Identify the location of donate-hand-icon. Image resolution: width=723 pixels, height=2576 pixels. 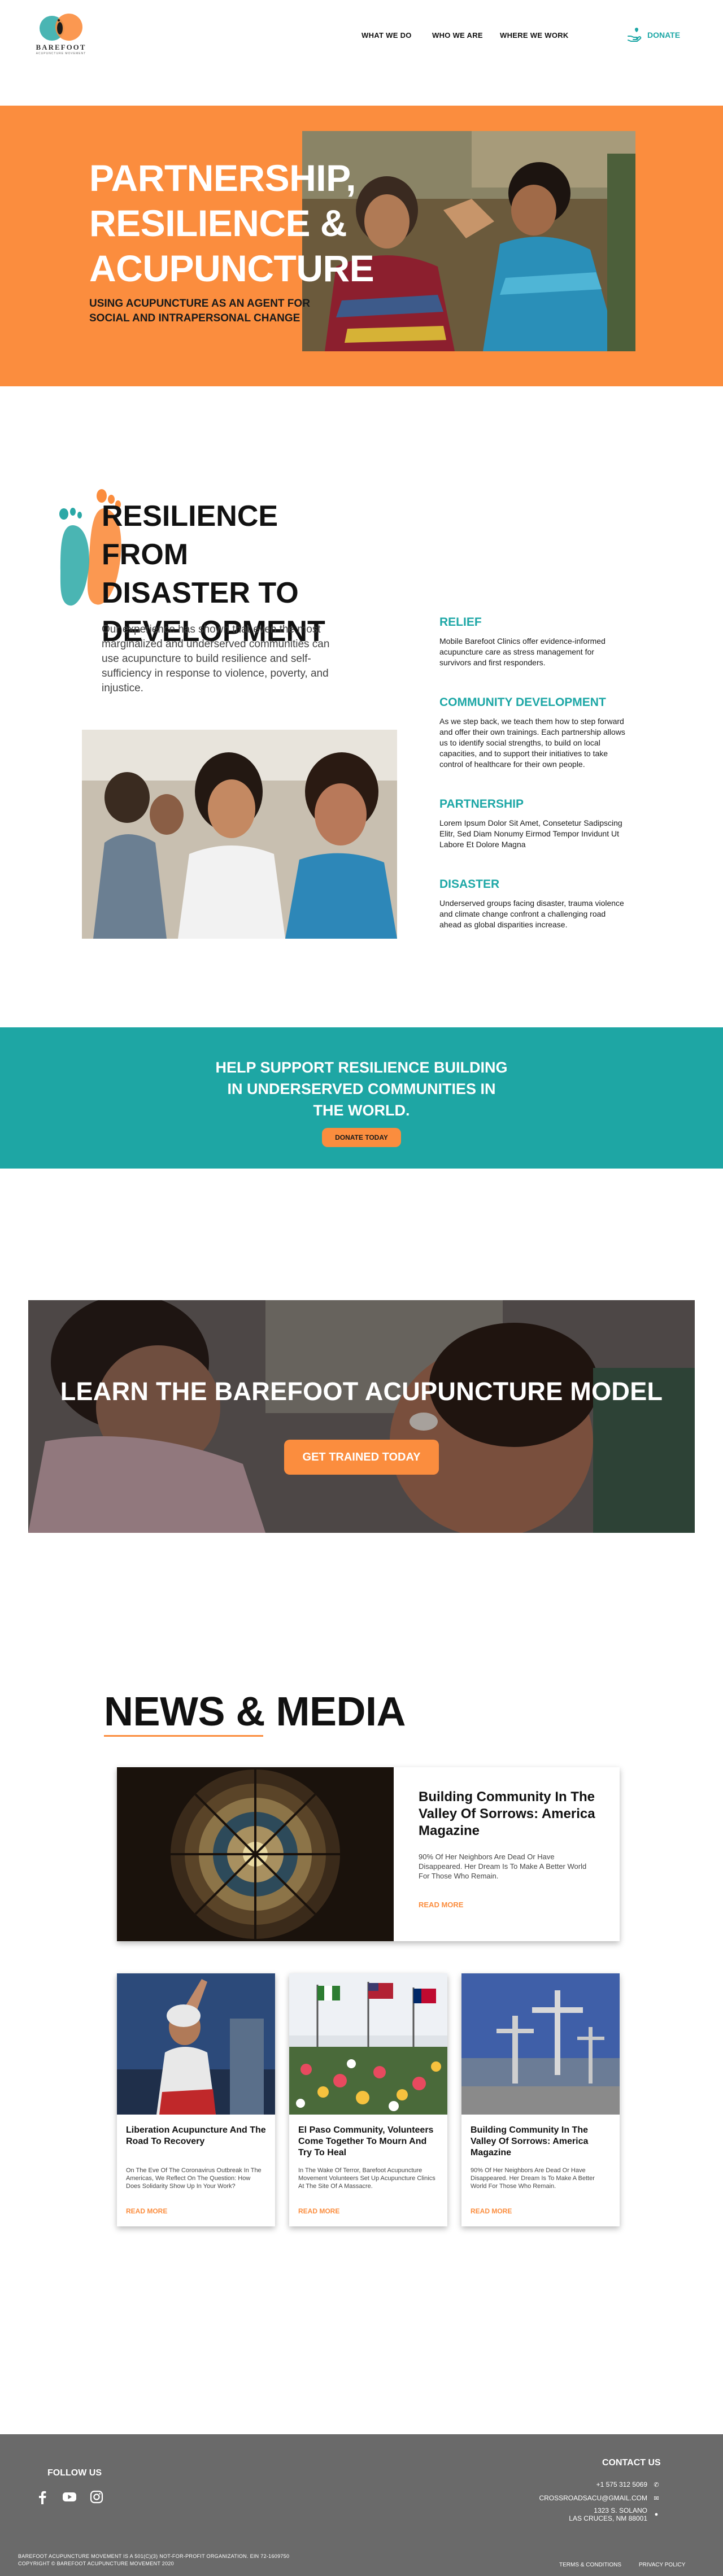
(635, 35).